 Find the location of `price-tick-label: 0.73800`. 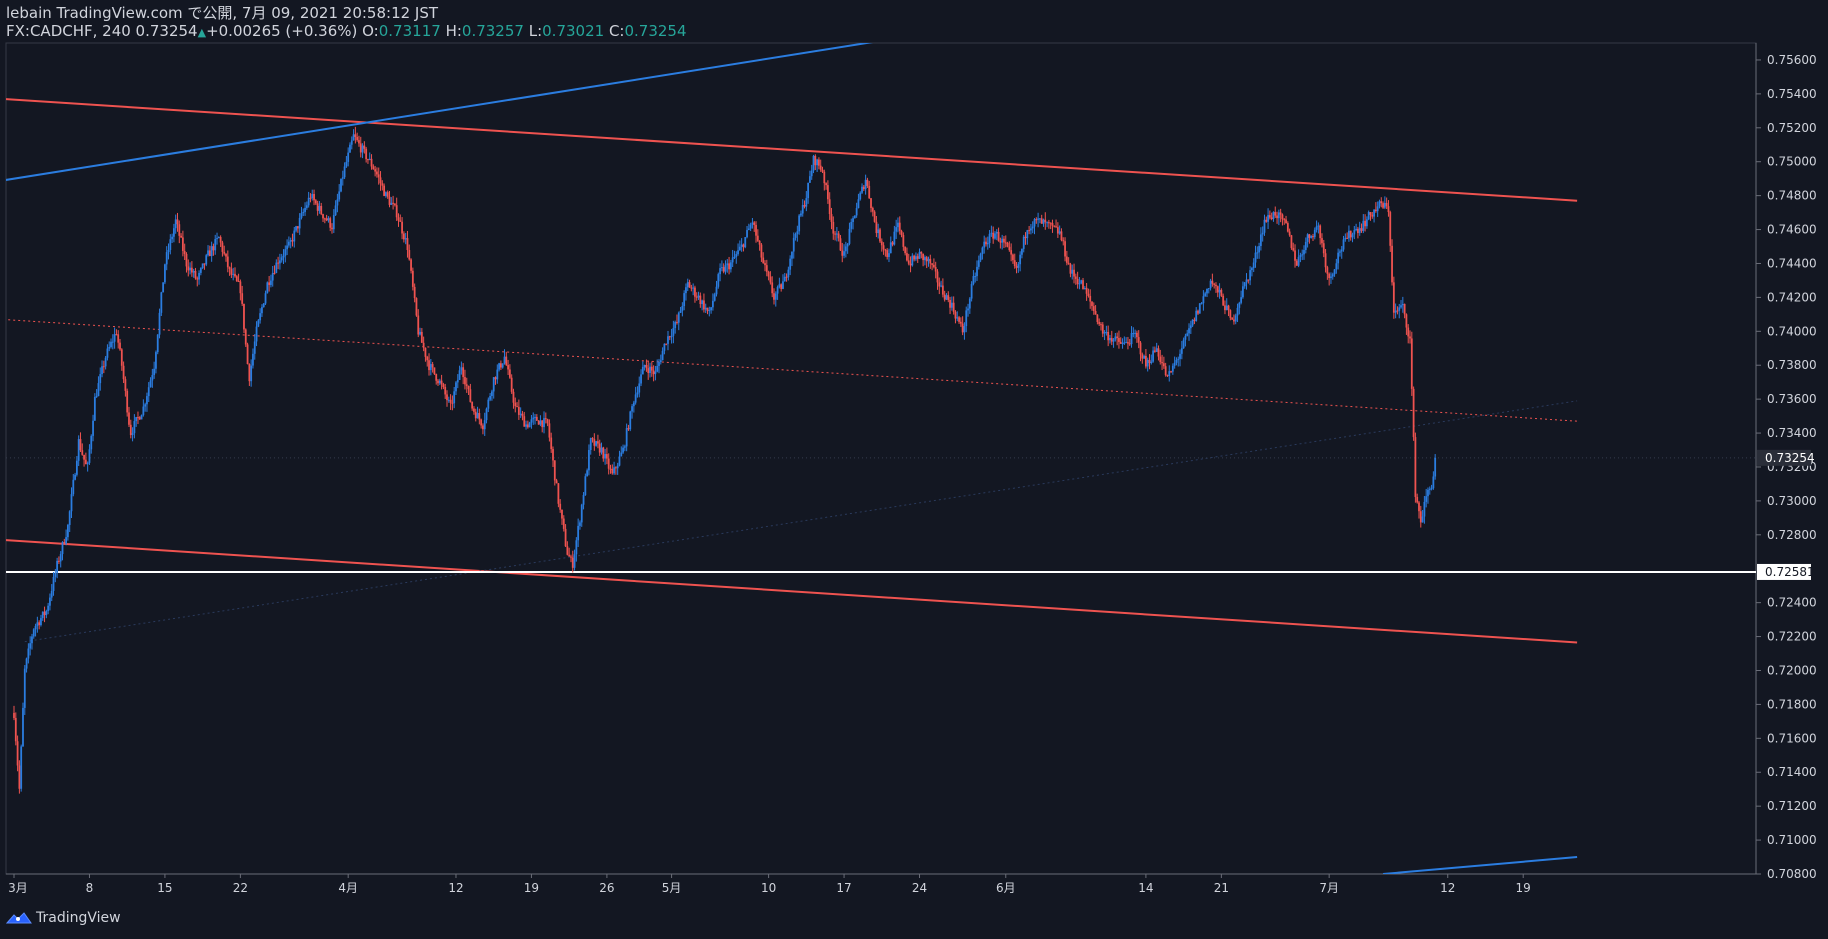

price-tick-label: 0.73800 is located at coordinates (1792, 365).